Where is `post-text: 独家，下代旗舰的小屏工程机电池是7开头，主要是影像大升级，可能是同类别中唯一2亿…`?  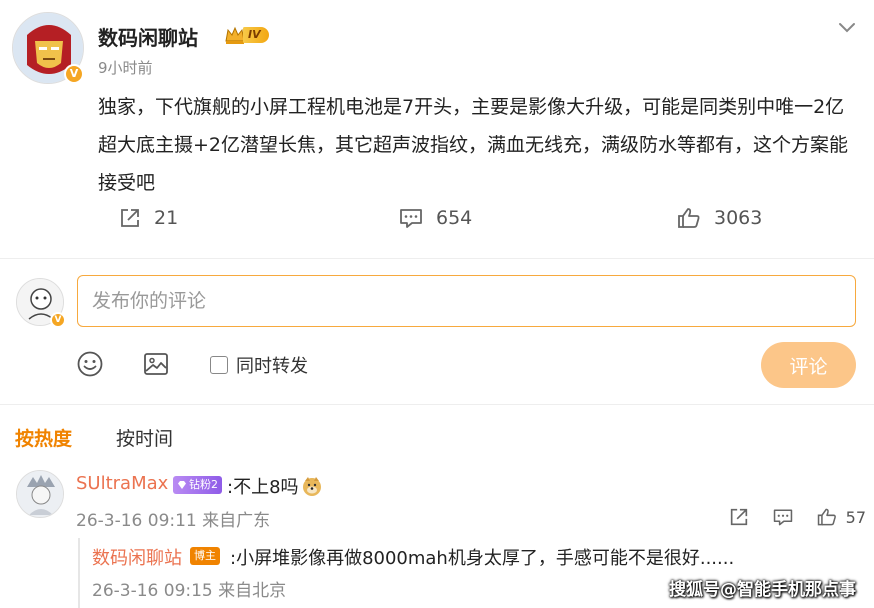
post-text: 独家，下代旗舰的小屏工程机电池是7开头，主要是影像大升级，可能是同类别中唯一2亿… is located at coordinates (473, 145).